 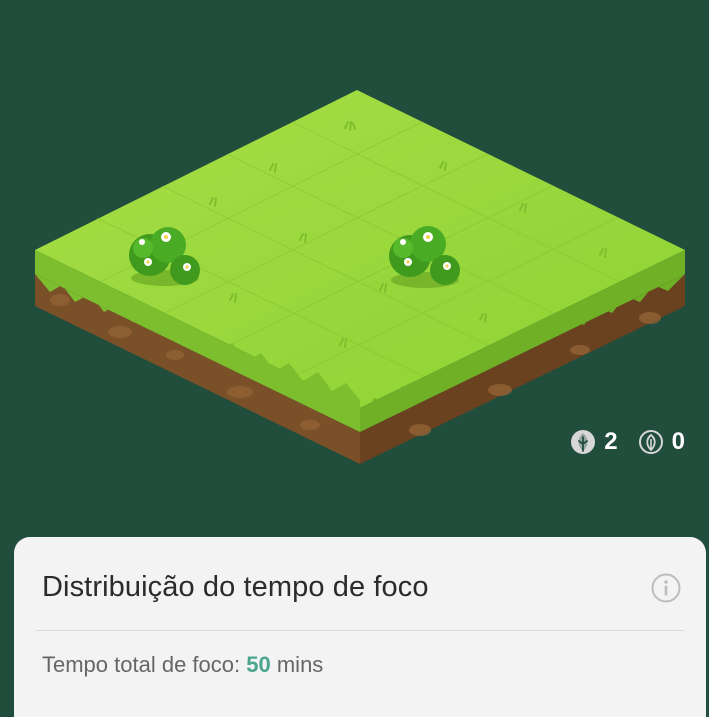 I want to click on tree-counters: 2 0, so click(x=627, y=442).